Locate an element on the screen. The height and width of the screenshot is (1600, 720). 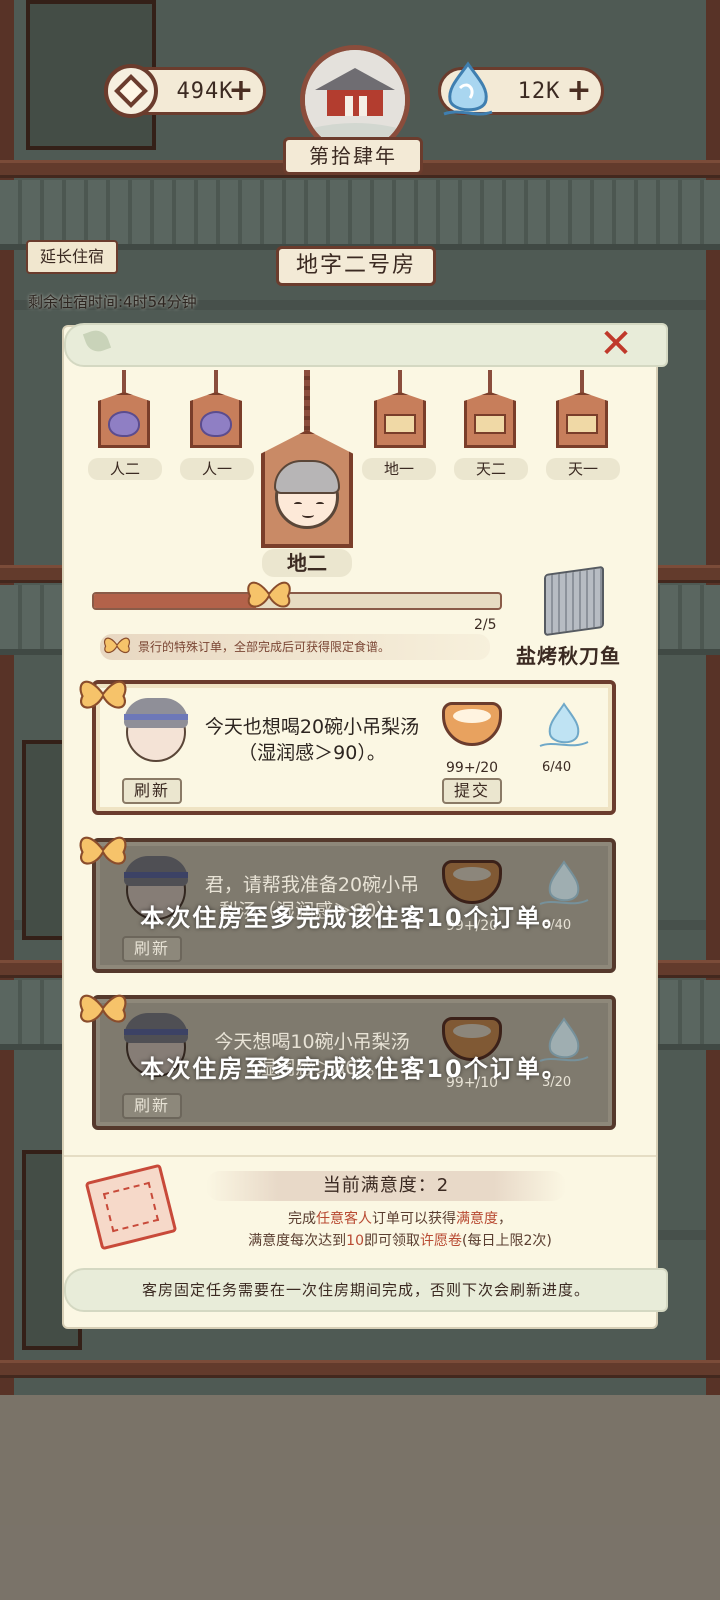
smiling-face-icon is located at coordinates (307, 494).